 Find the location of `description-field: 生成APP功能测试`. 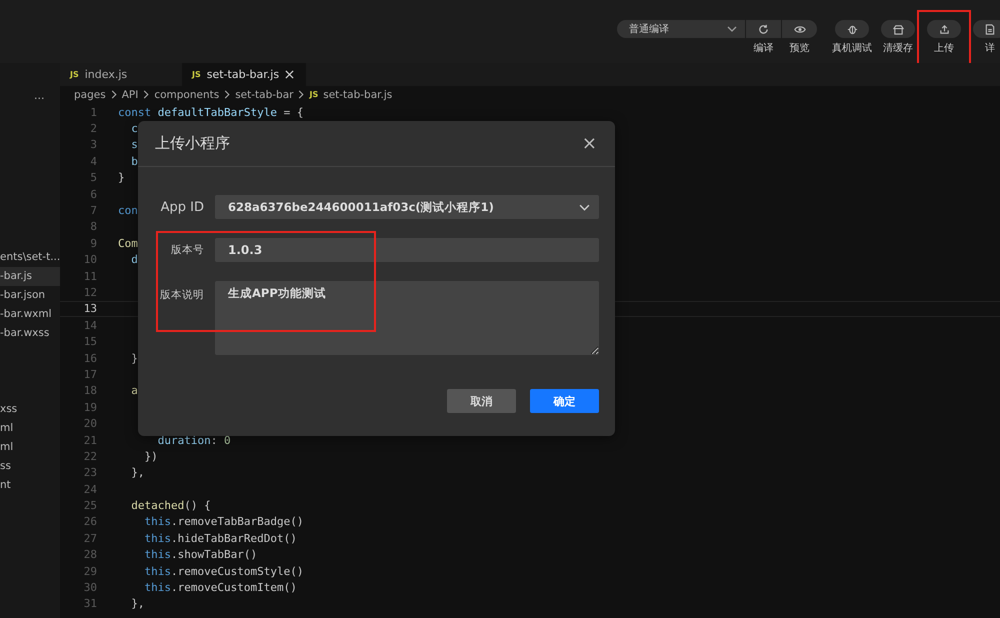

description-field: 生成APP功能测试 is located at coordinates (407, 318).